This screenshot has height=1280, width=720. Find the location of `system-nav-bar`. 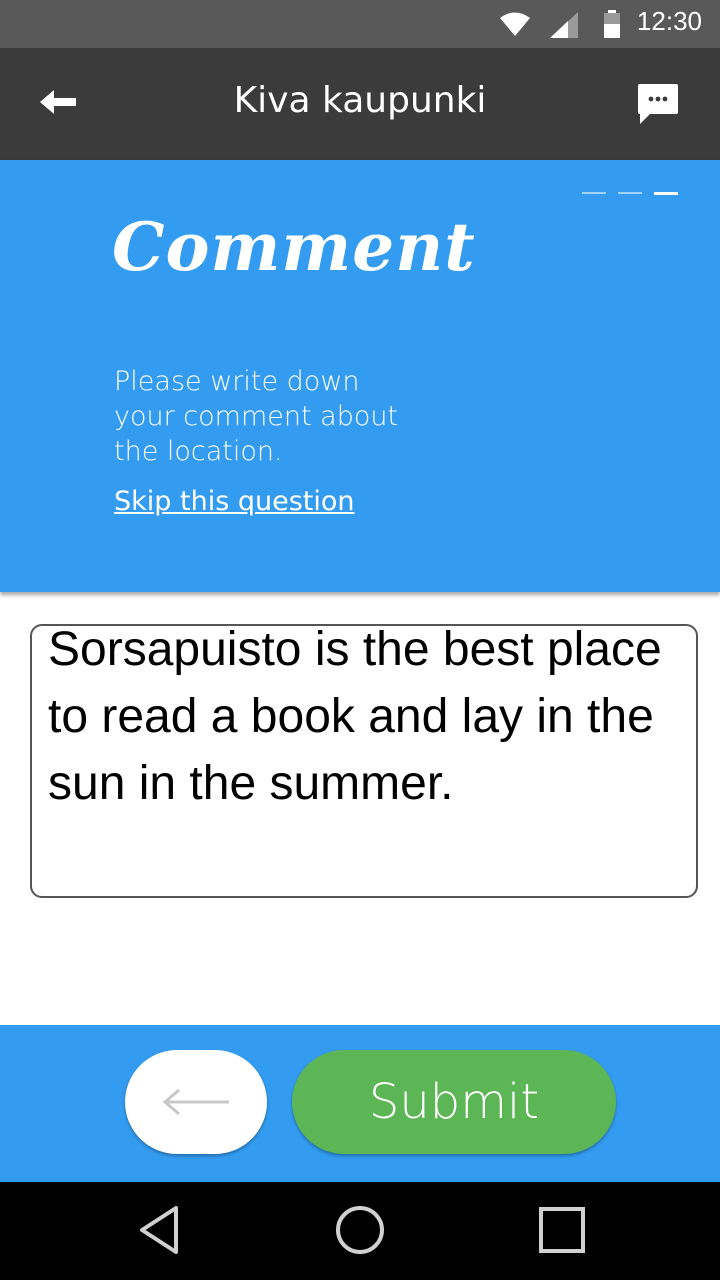

system-nav-bar is located at coordinates (360, 1231).